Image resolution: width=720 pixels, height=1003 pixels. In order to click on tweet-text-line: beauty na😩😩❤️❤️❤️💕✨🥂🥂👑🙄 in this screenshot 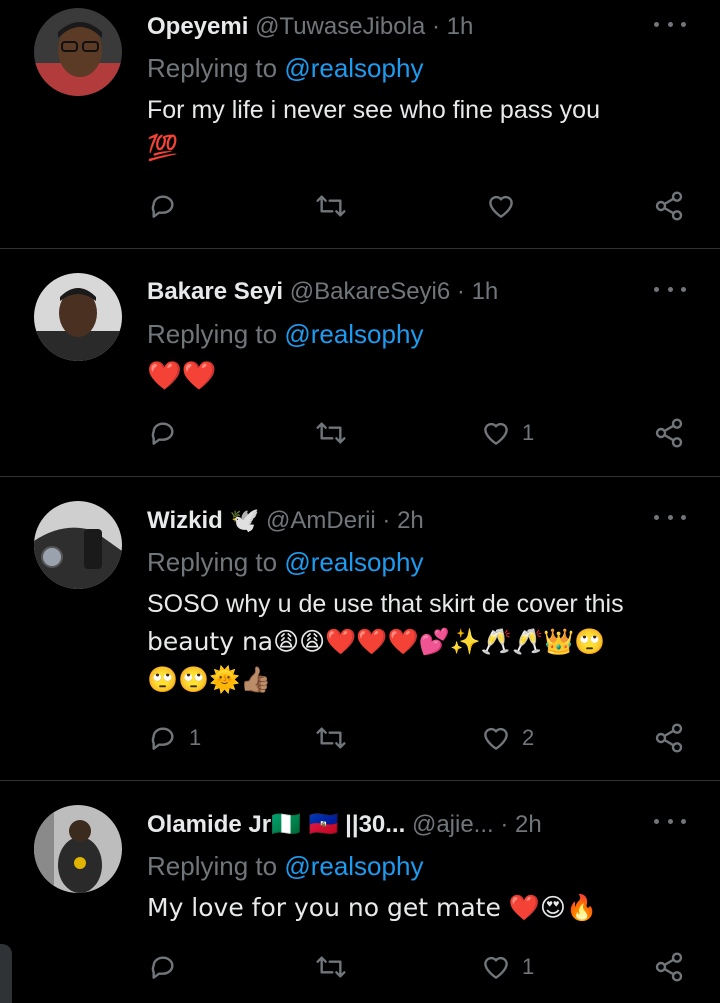, I will do `click(376, 641)`.